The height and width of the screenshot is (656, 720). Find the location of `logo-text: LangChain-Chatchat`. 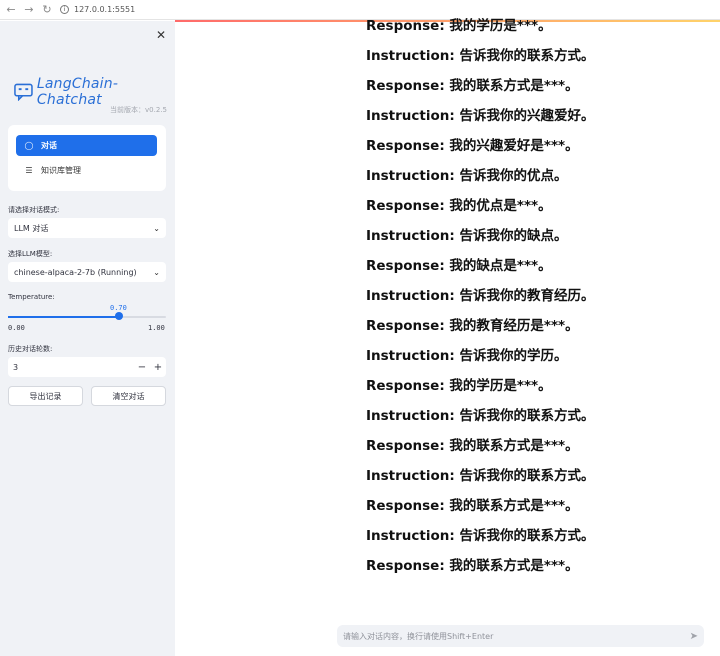

logo-text: LangChain-Chatchat is located at coordinates (77, 92).